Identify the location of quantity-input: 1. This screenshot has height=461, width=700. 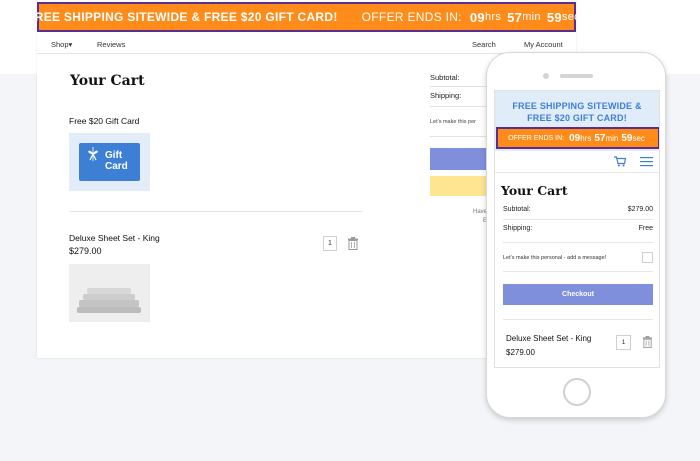
(330, 243).